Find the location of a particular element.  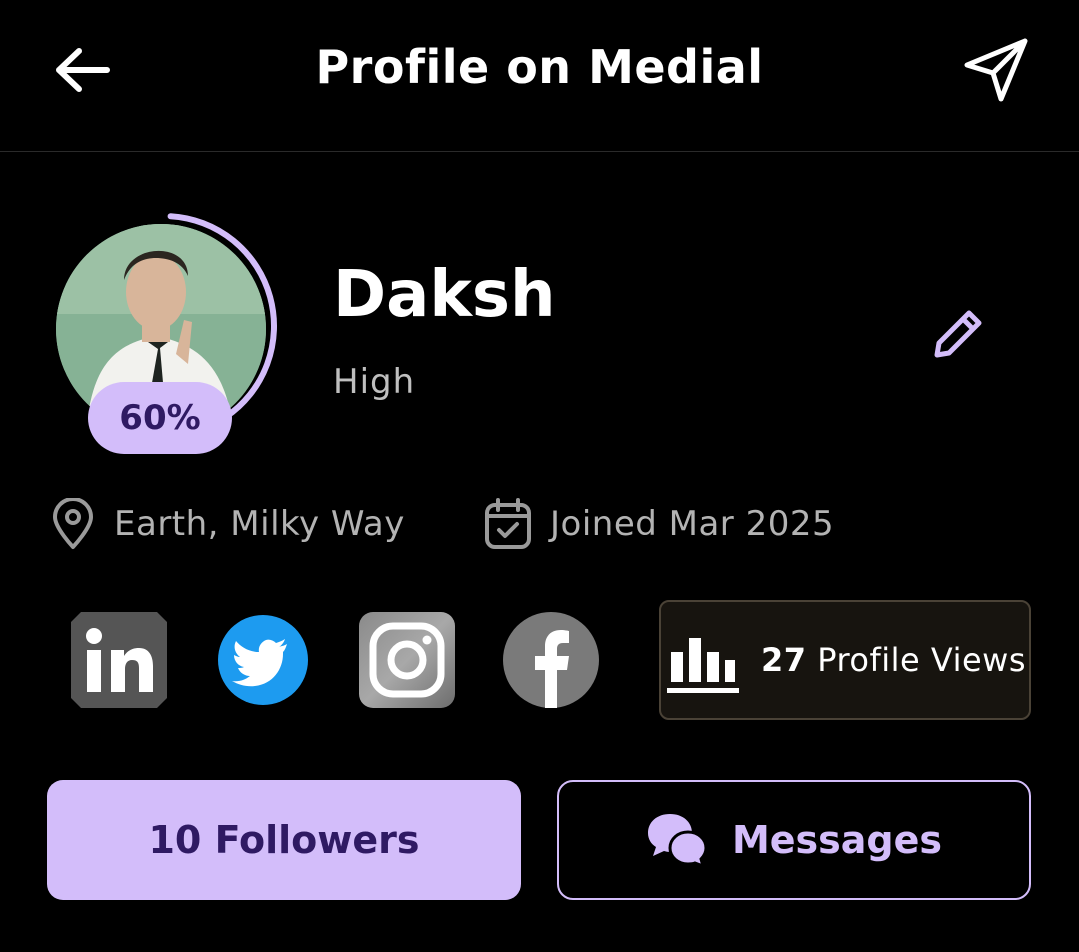

instagram-icon is located at coordinates (407, 660).